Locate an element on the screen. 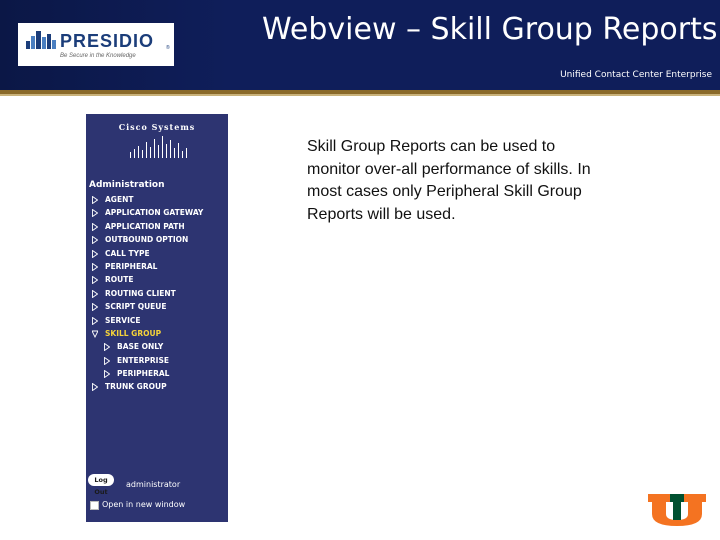  slide-subtitle: Unified Contact Center Enterprise is located at coordinates (636, 75).